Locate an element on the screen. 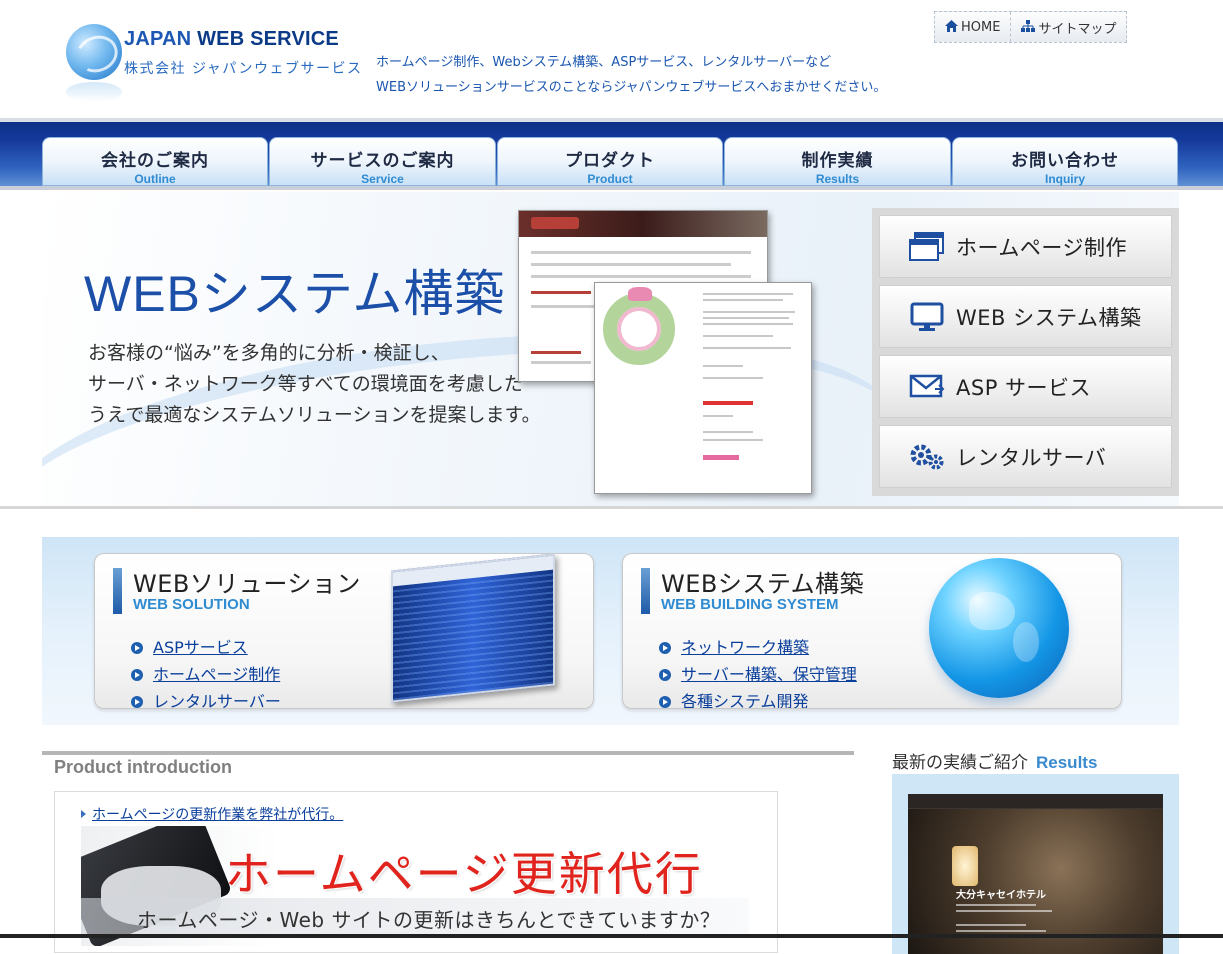 Image resolution: width=1223 pixels, height=954 pixels. nav-tab-label: 制作実績 is located at coordinates (837, 161).